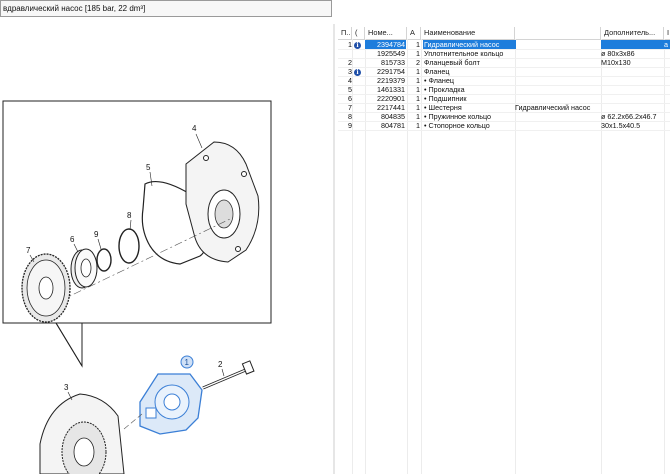 The image size is (670, 474). I want to click on table-row: 6 2220901 1 • Подшипник, so click(504, 98).